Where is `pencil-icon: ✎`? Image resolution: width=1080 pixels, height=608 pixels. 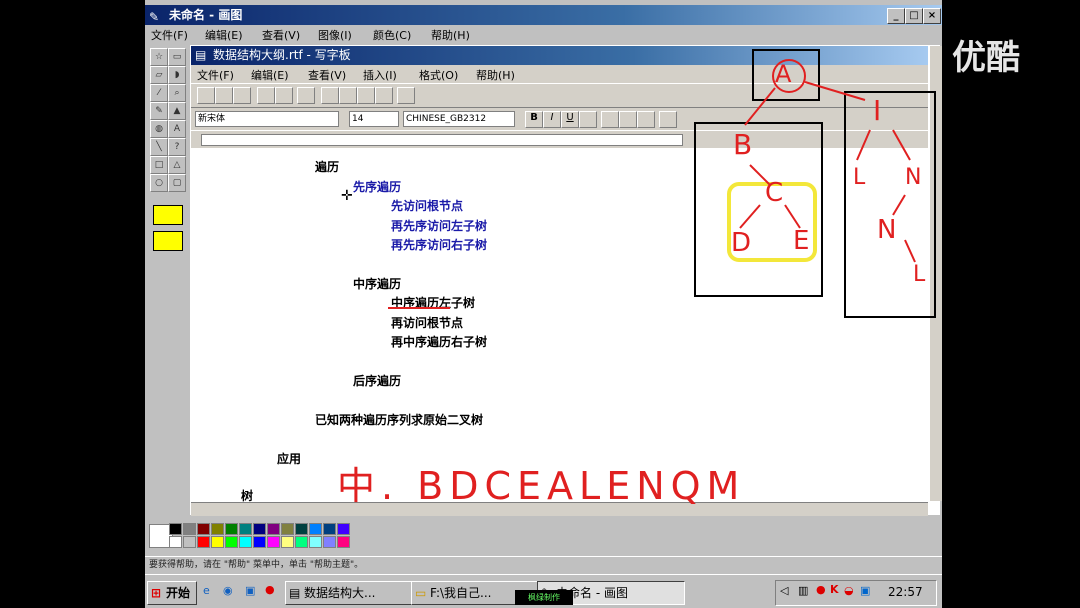 pencil-icon: ✎ is located at coordinates (159, 111).